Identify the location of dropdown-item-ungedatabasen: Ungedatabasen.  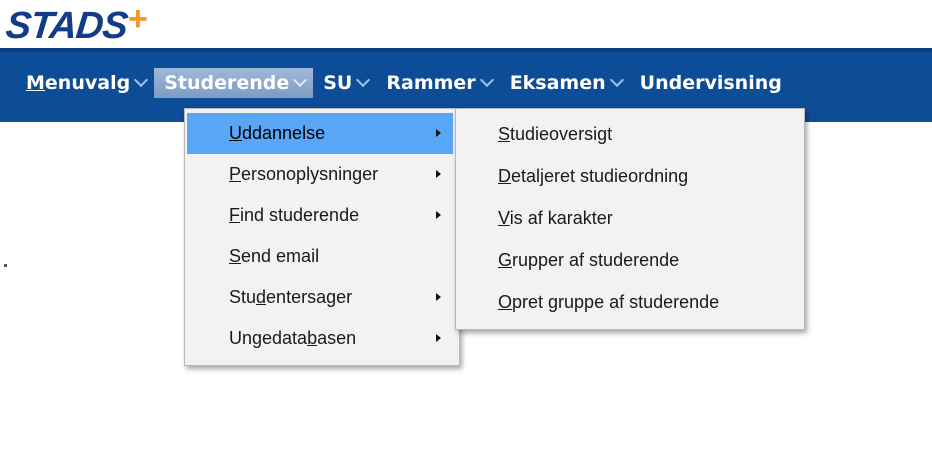
(322, 338).